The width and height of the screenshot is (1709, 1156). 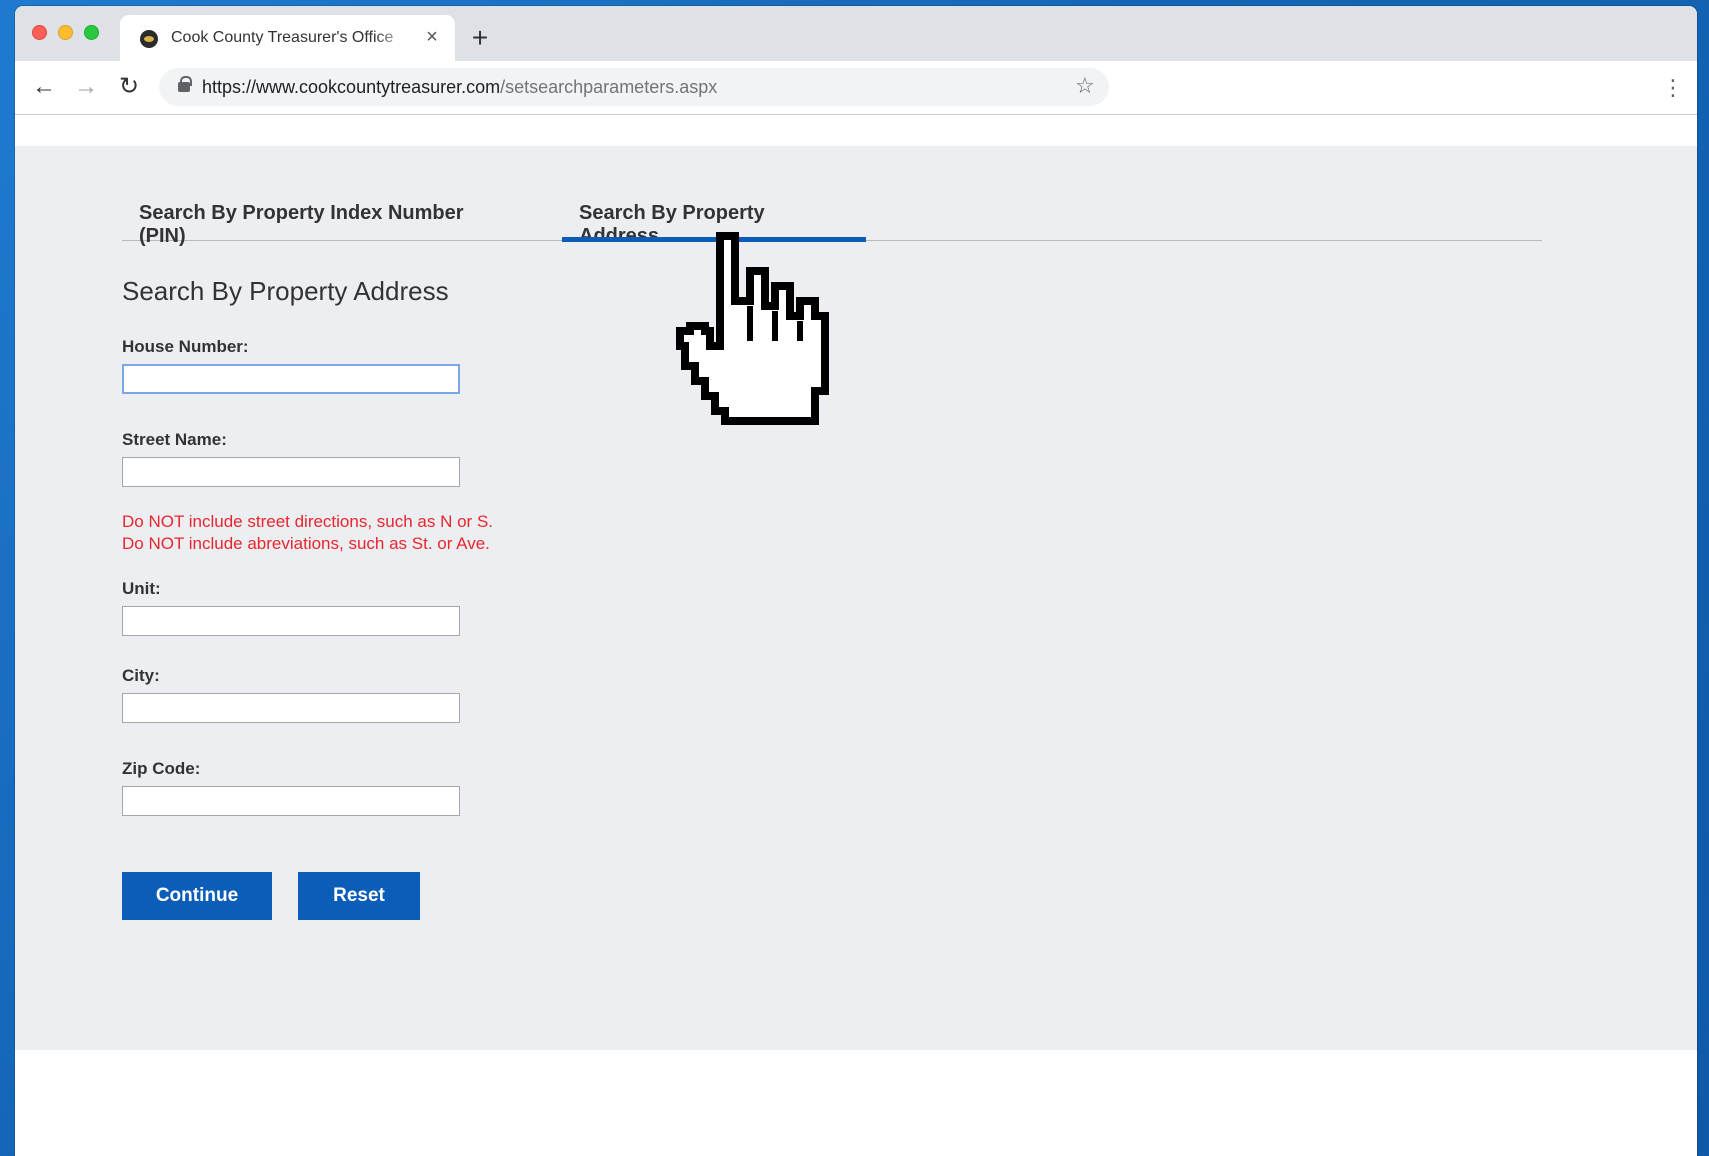 I want to click on lock-icon, so click(x=185, y=84).